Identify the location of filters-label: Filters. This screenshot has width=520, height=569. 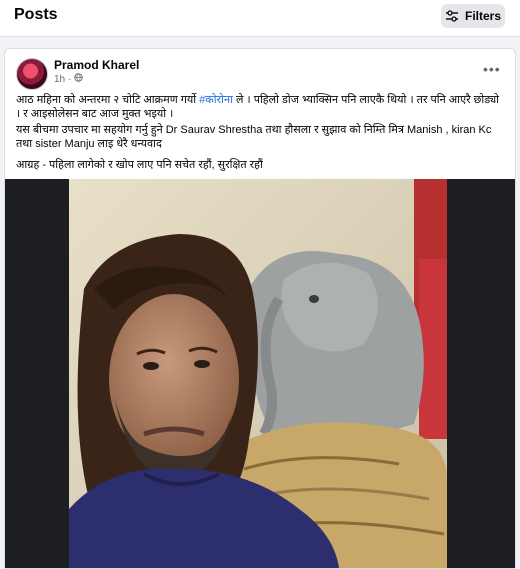
(482, 16).